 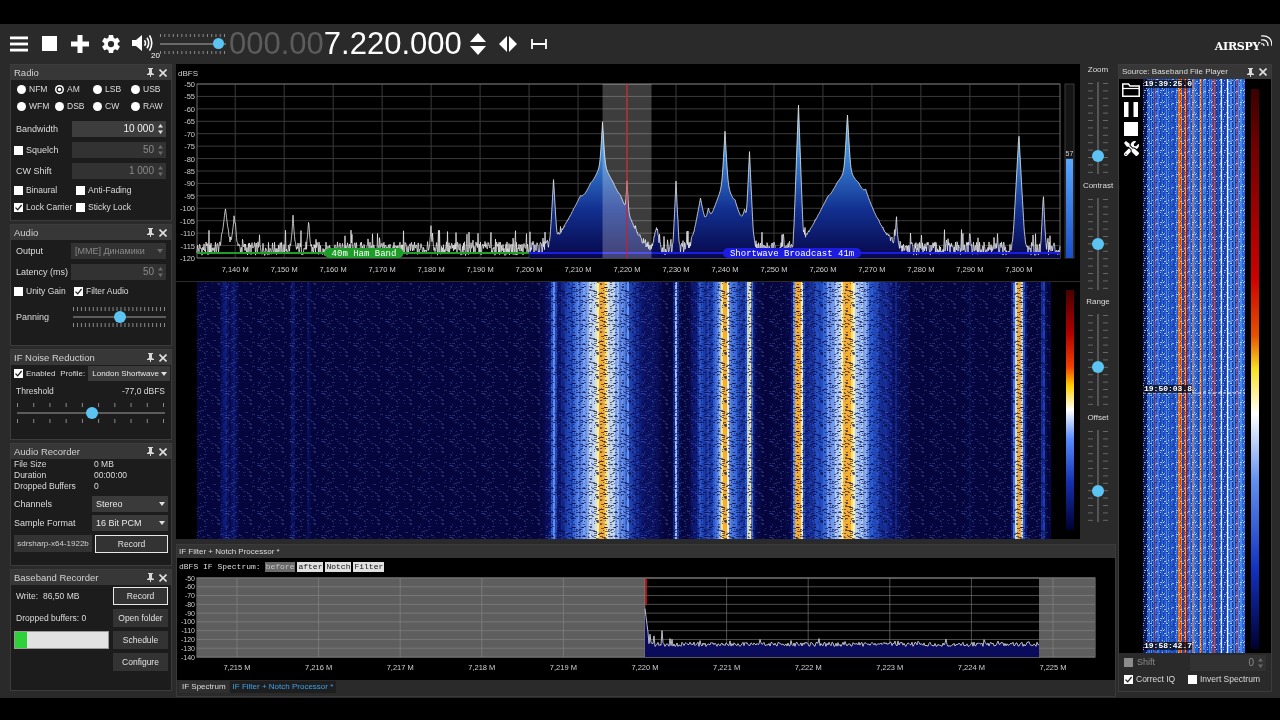 I want to click on dropped-buffers-text: Dropped buffers: 0, so click(x=51, y=618).